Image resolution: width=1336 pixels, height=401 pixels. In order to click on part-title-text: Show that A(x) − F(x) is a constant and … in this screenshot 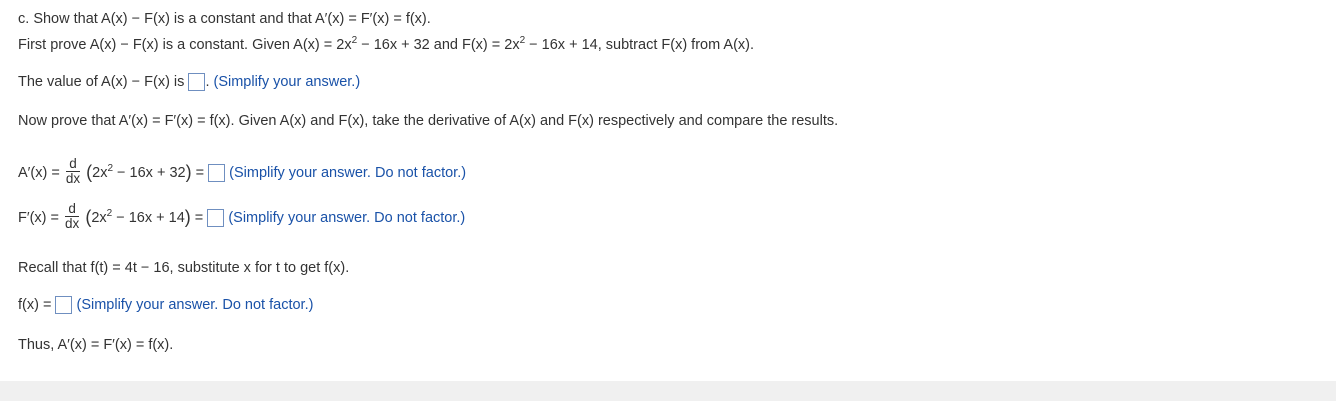, I will do `click(232, 19)`.